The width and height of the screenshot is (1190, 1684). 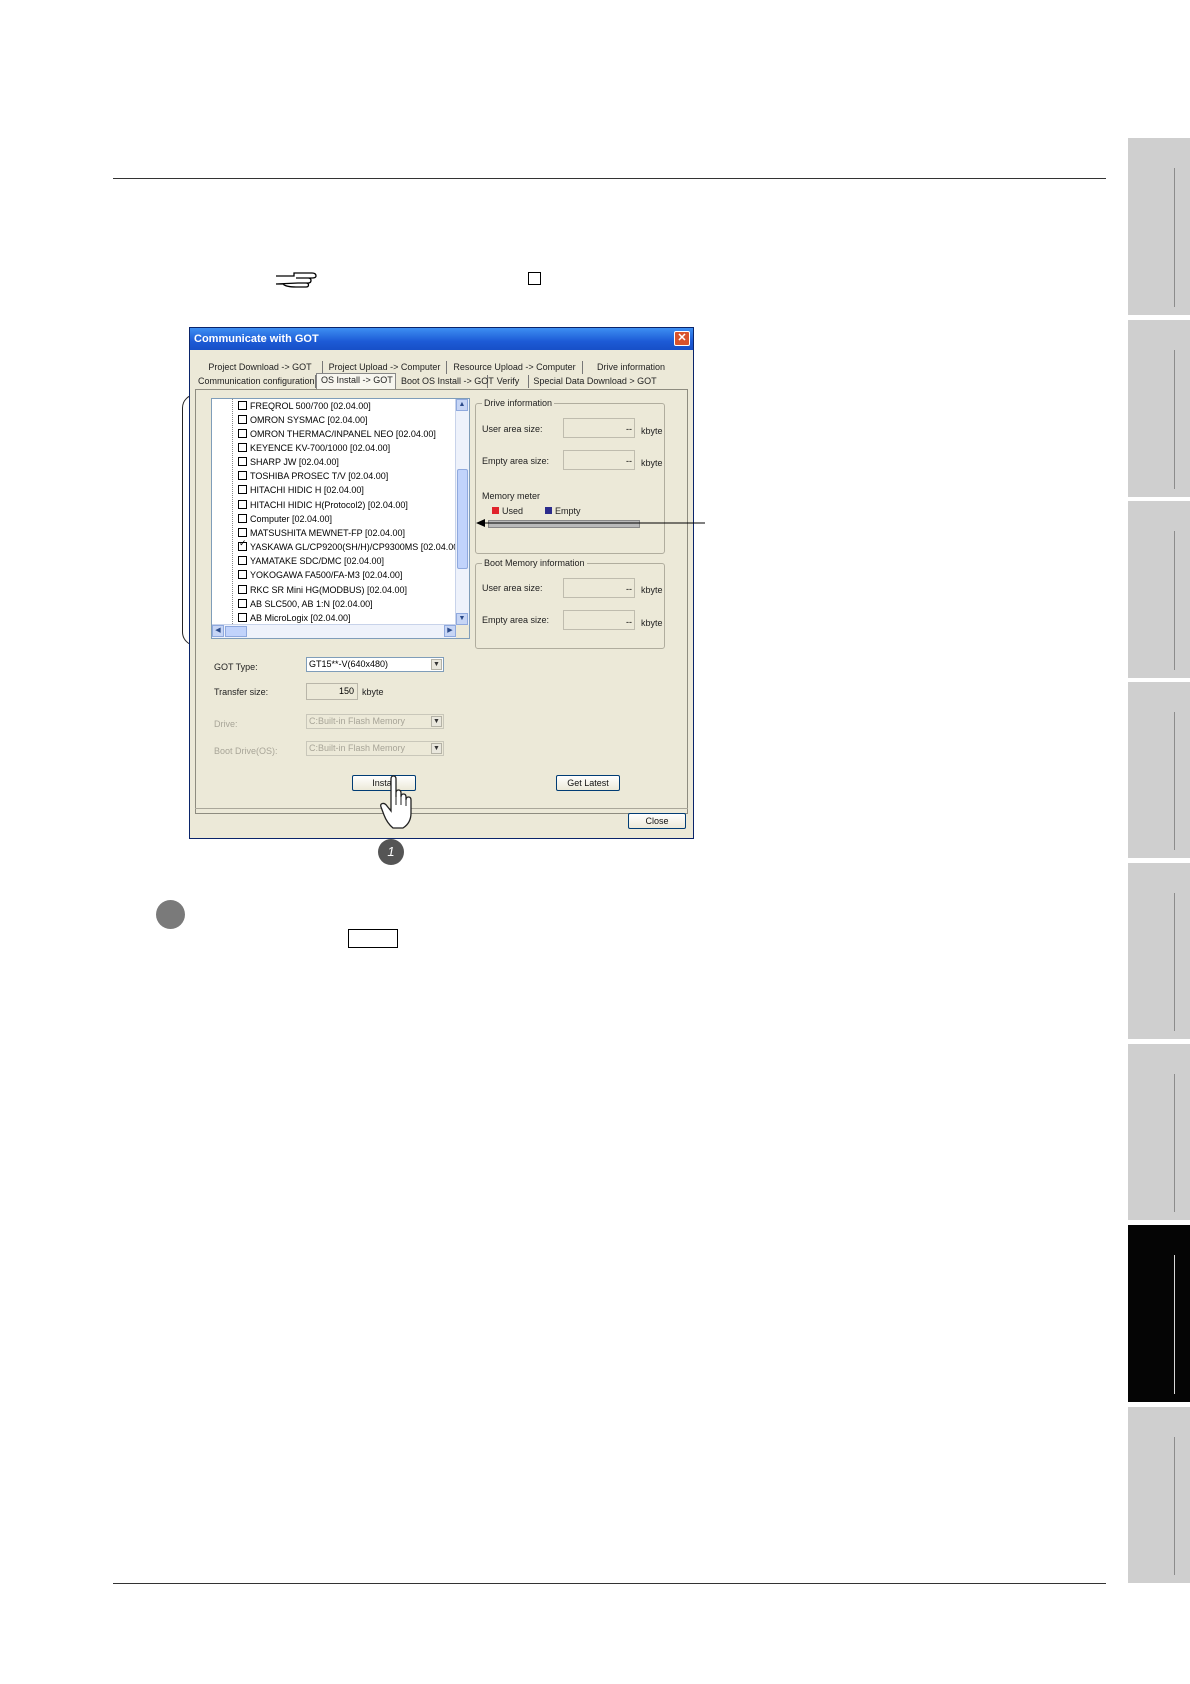 What do you see at coordinates (296, 280) in the screenshot?
I see `pointing-hand-icon` at bounding box center [296, 280].